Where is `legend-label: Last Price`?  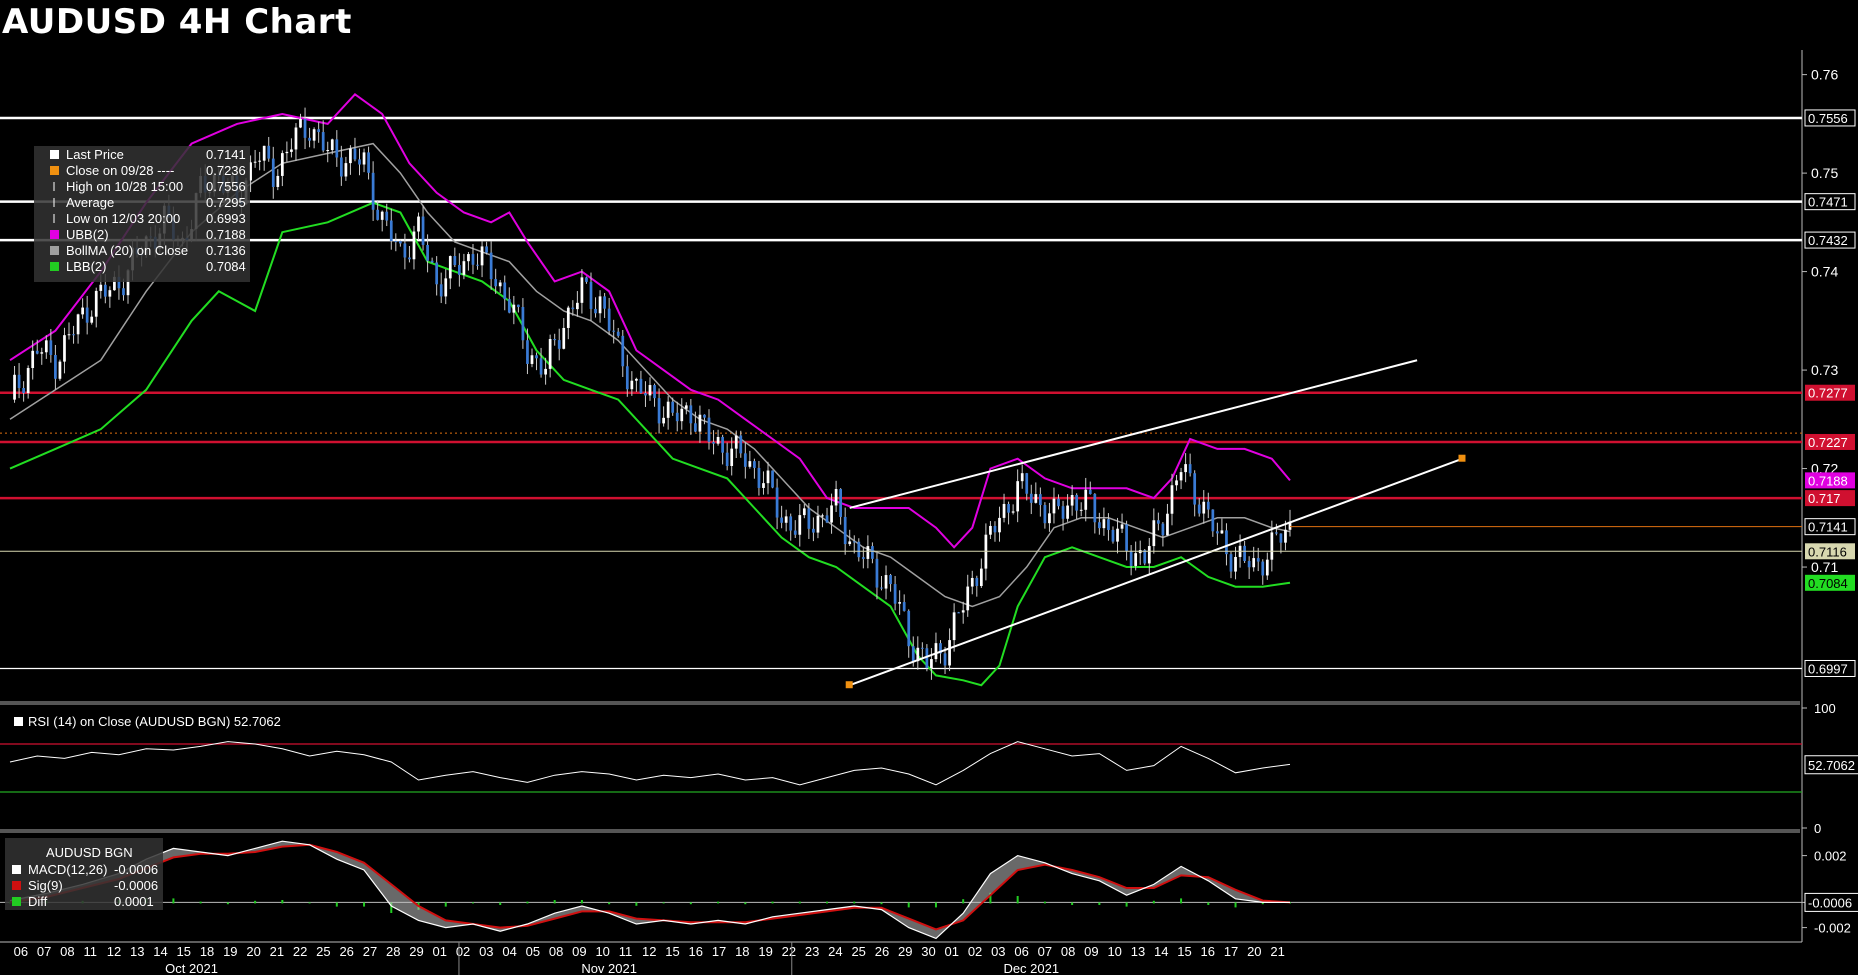
legend-label: Last Price is located at coordinates (95, 154).